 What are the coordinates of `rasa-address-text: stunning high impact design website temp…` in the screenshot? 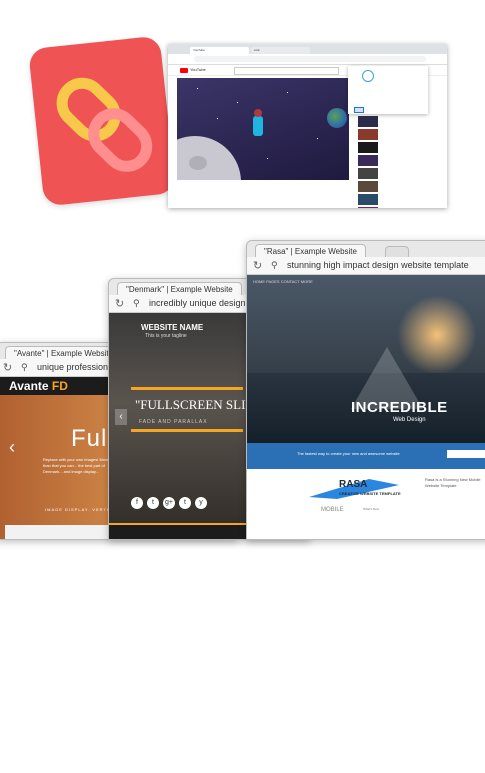 It's located at (378, 265).